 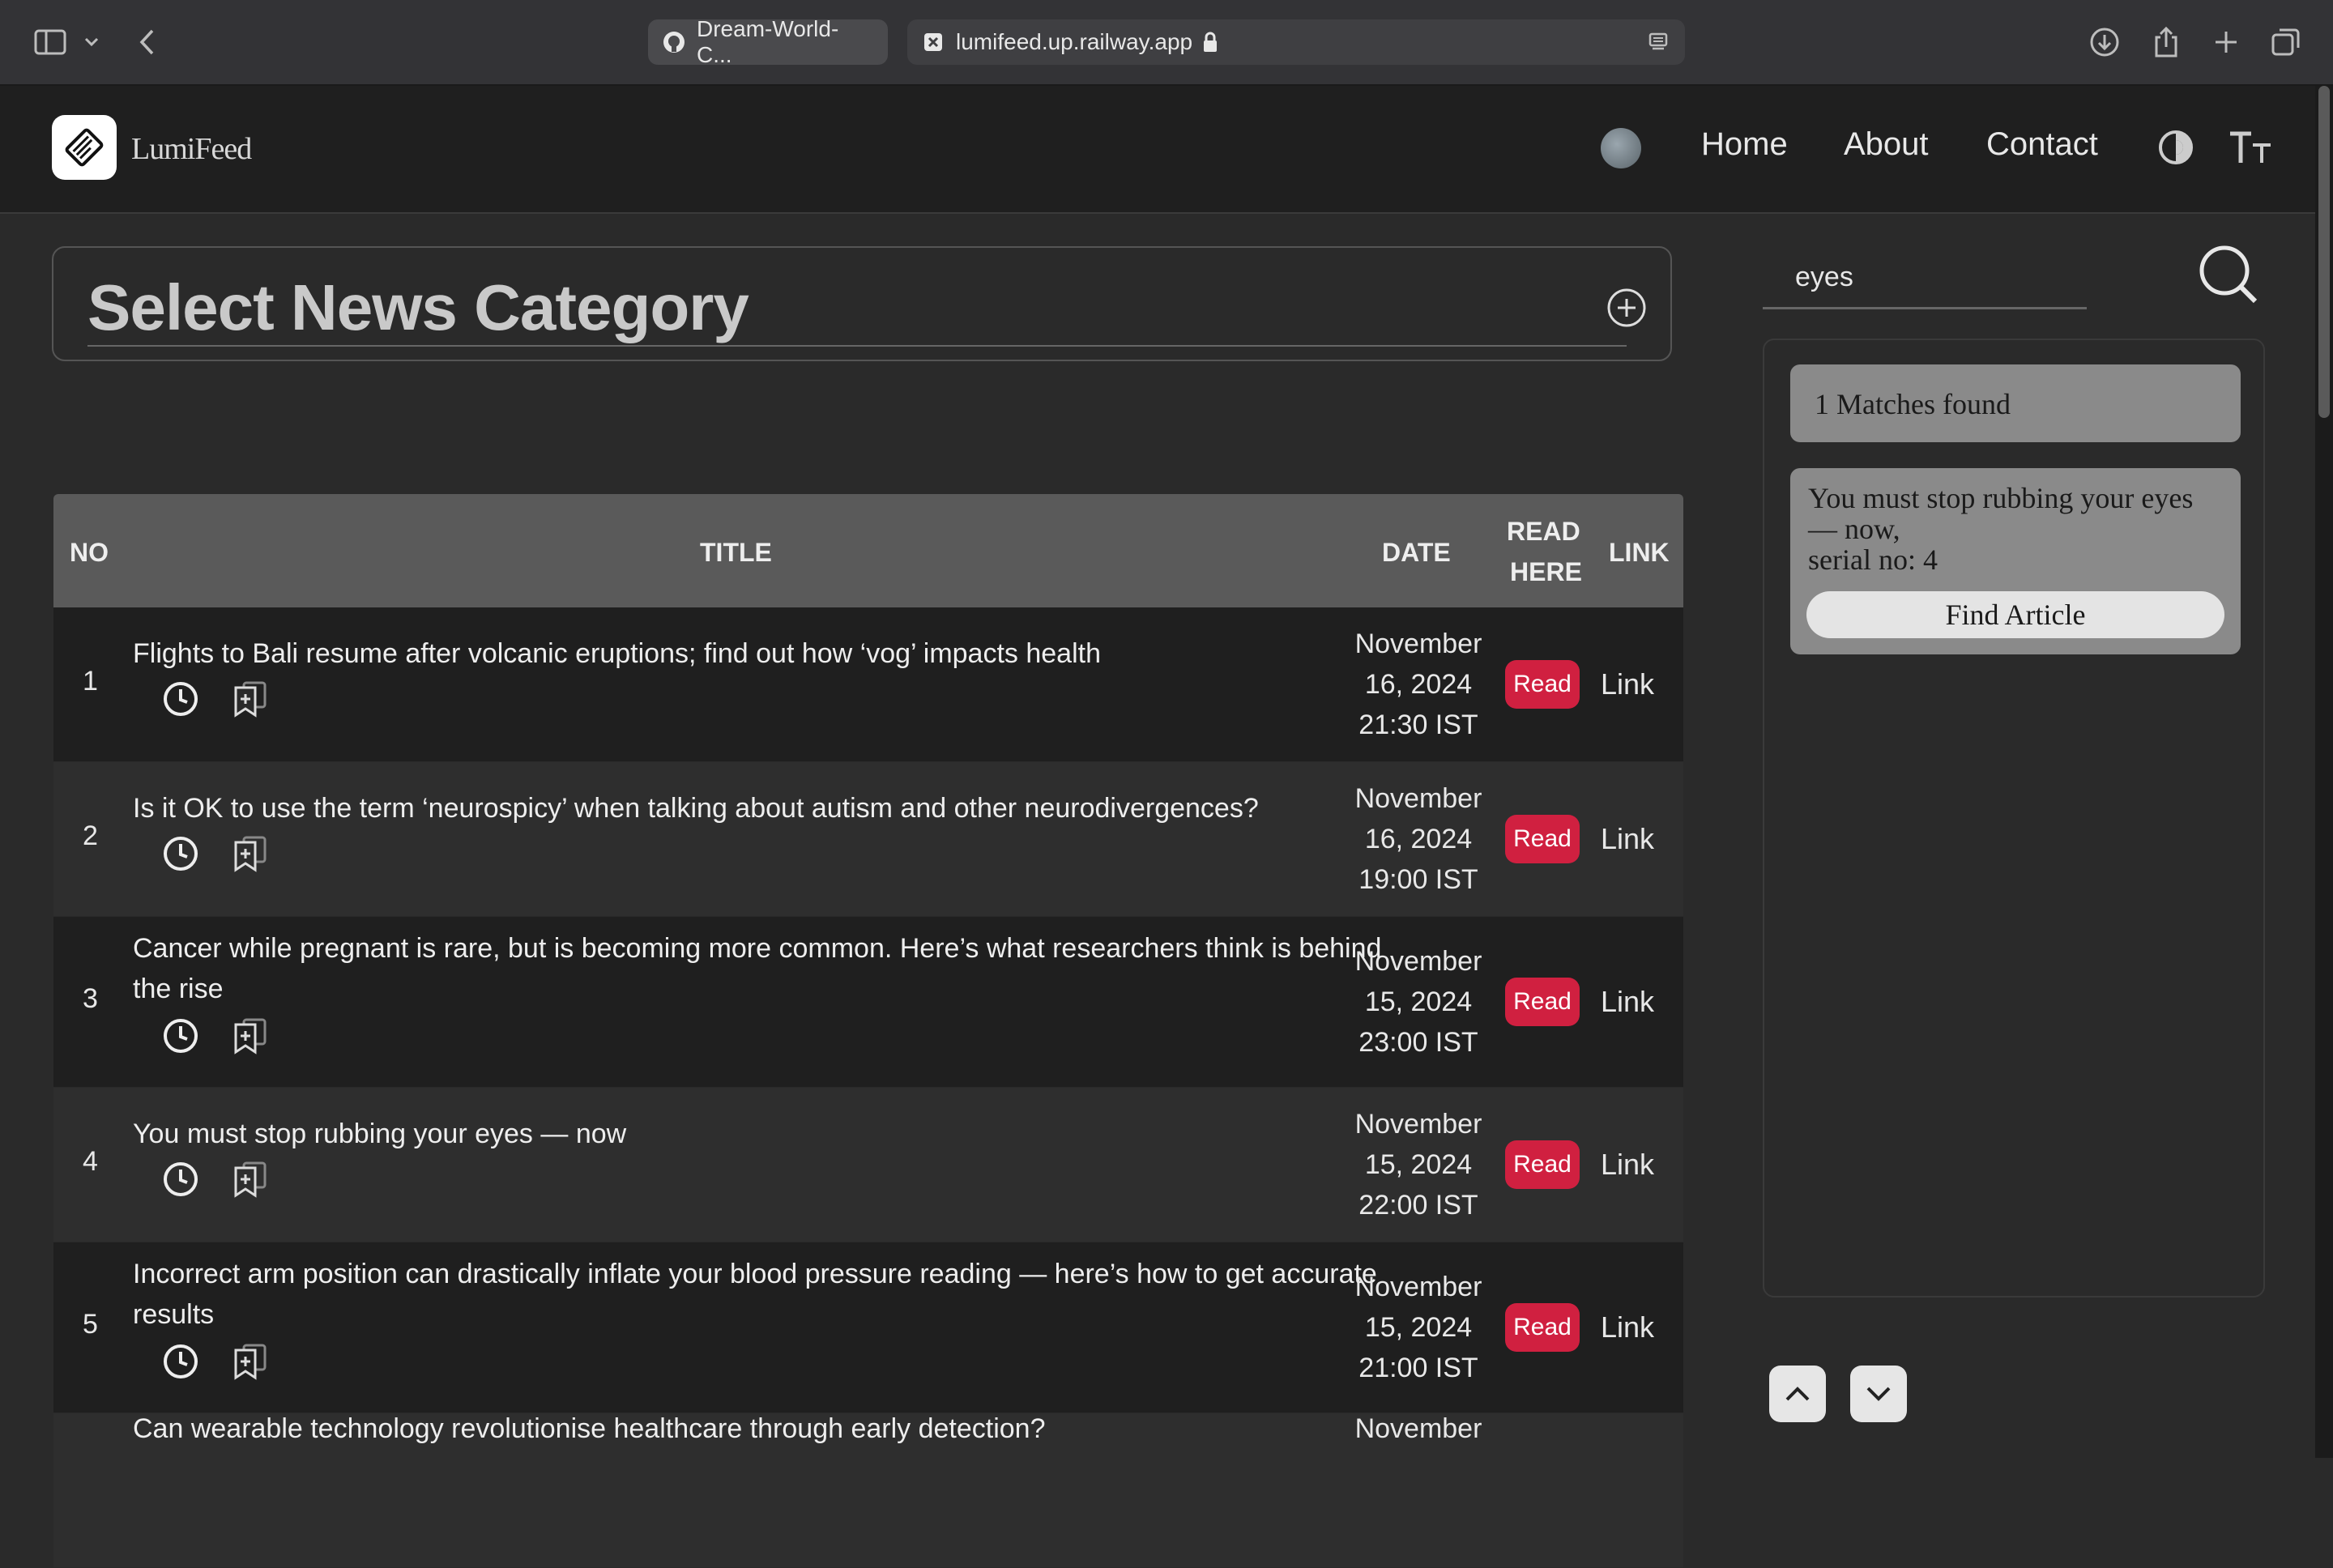 I want to click on row-no: 5, so click(x=90, y=1324).